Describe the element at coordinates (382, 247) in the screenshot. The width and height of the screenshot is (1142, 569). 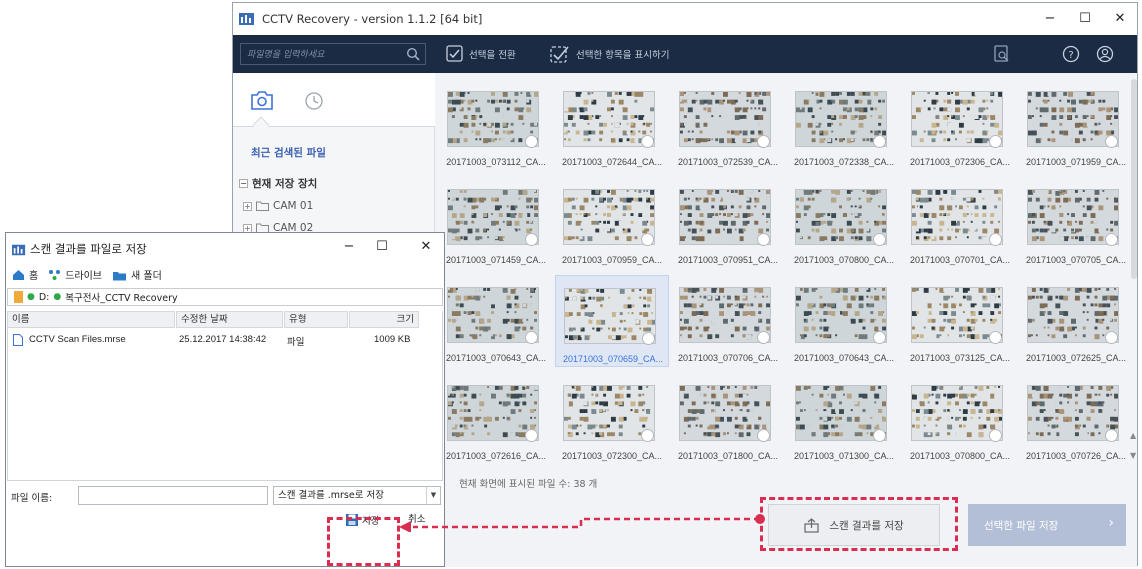
I see `dialog-maximize-button: ☐` at that location.